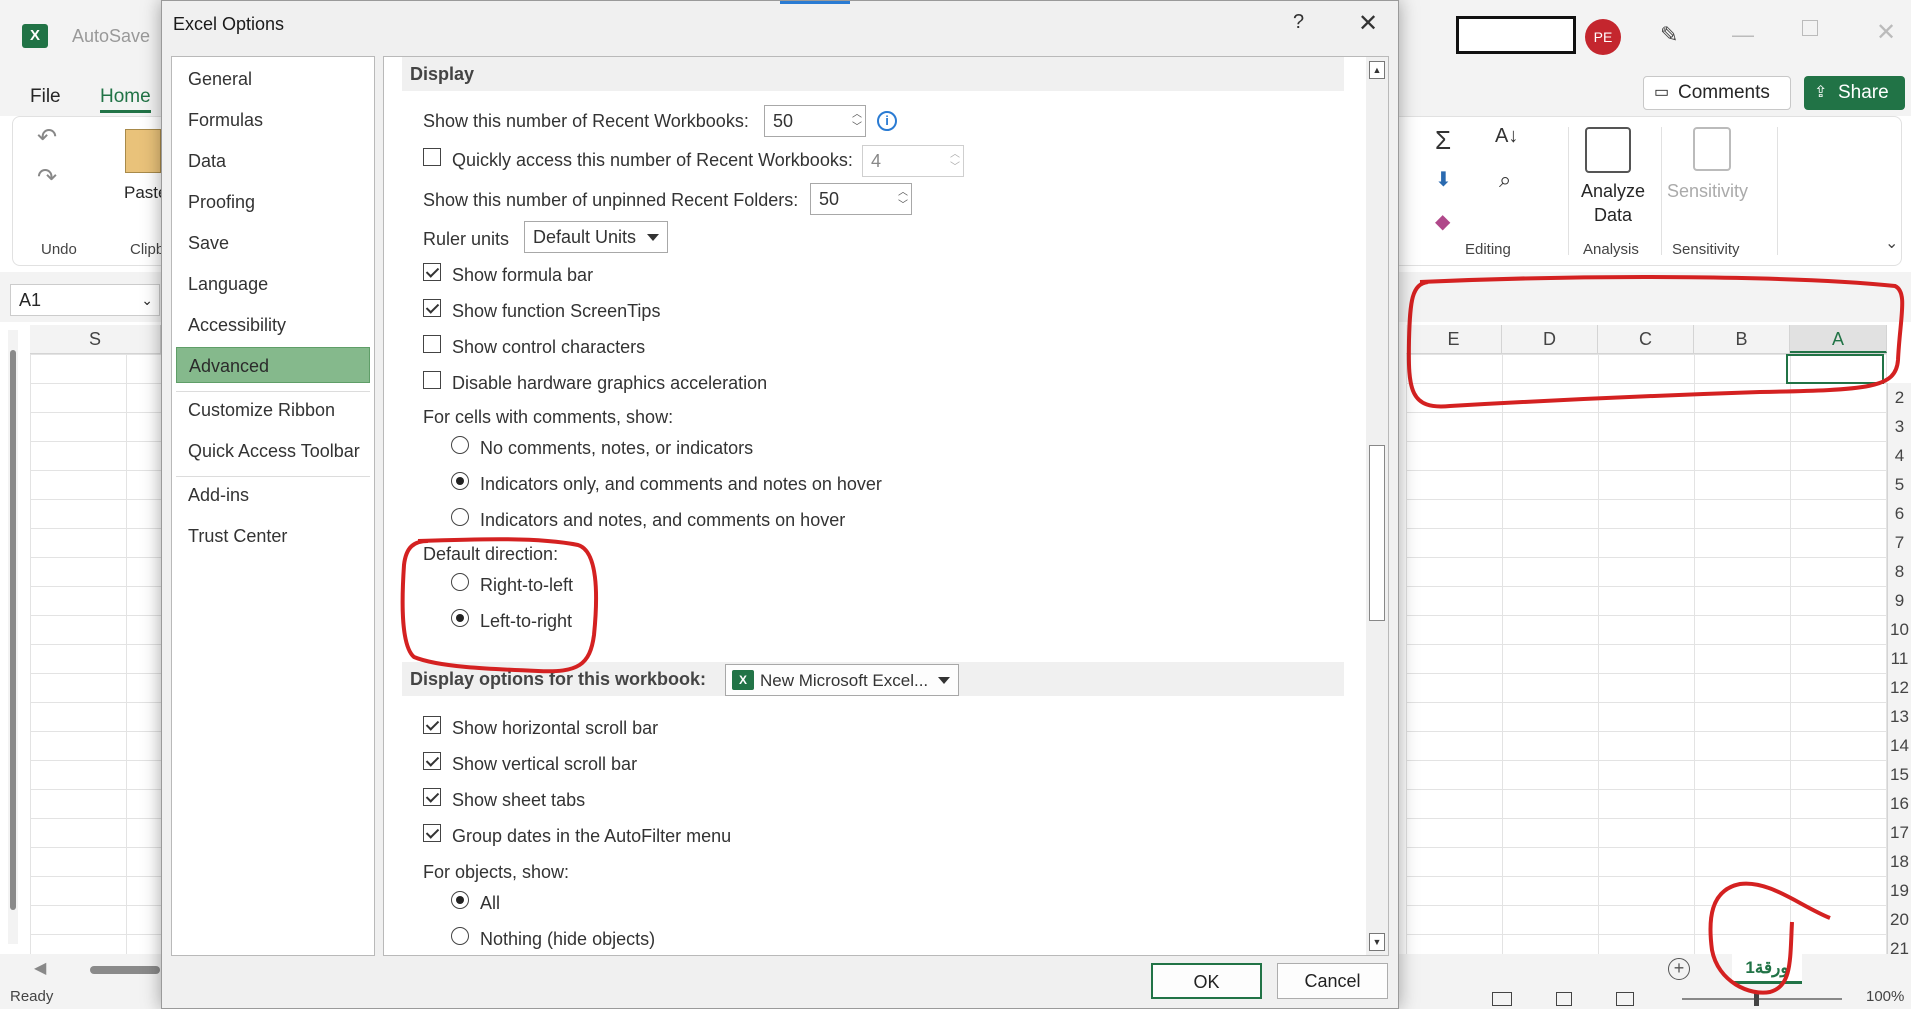 Image resolution: width=1911 pixels, height=1009 pixels. I want to click on scroll-up-icon: ▲, so click(1377, 70).